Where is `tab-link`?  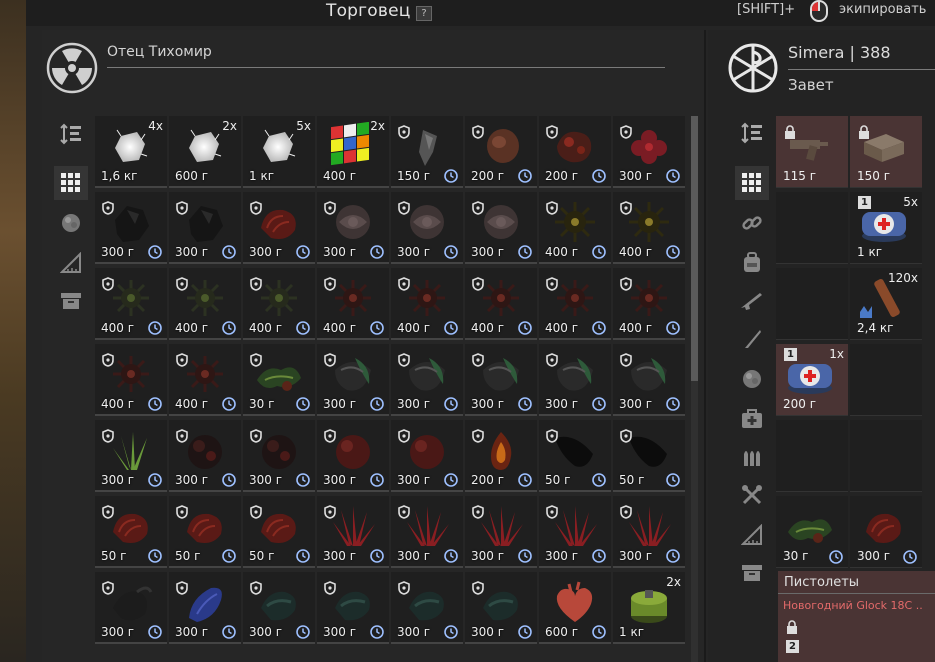 tab-link is located at coordinates (752, 223).